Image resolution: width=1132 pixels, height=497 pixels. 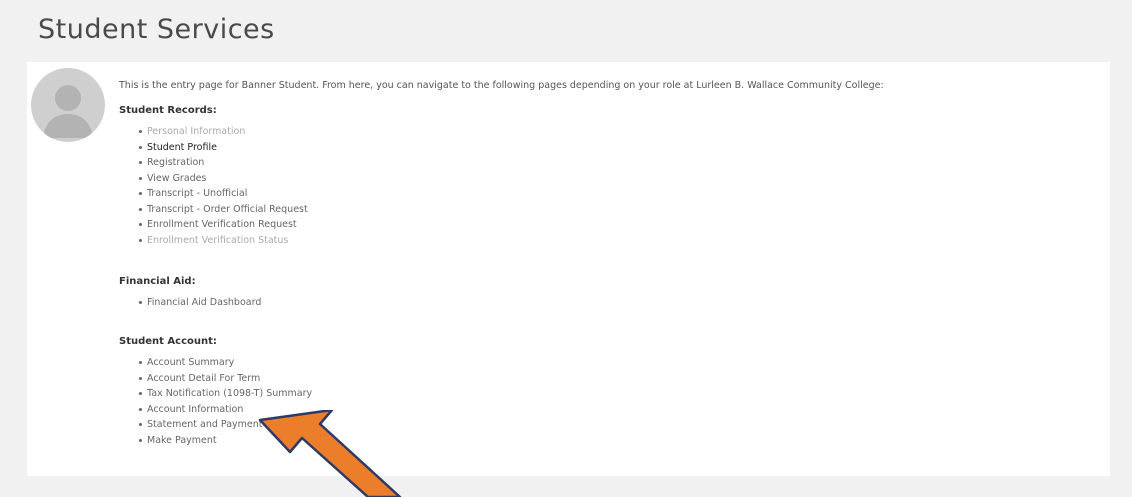 I want to click on link-enrollment-verification-status: Enrollment Verification Status, so click(x=213, y=241).